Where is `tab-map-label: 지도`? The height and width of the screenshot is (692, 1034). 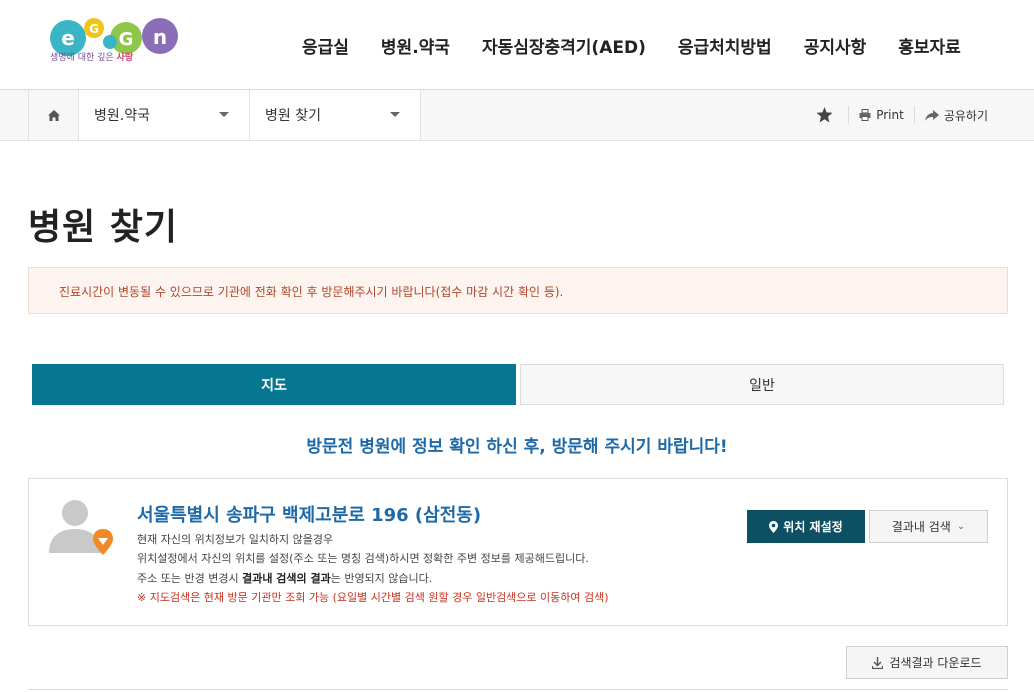 tab-map-label: 지도 is located at coordinates (274, 385).